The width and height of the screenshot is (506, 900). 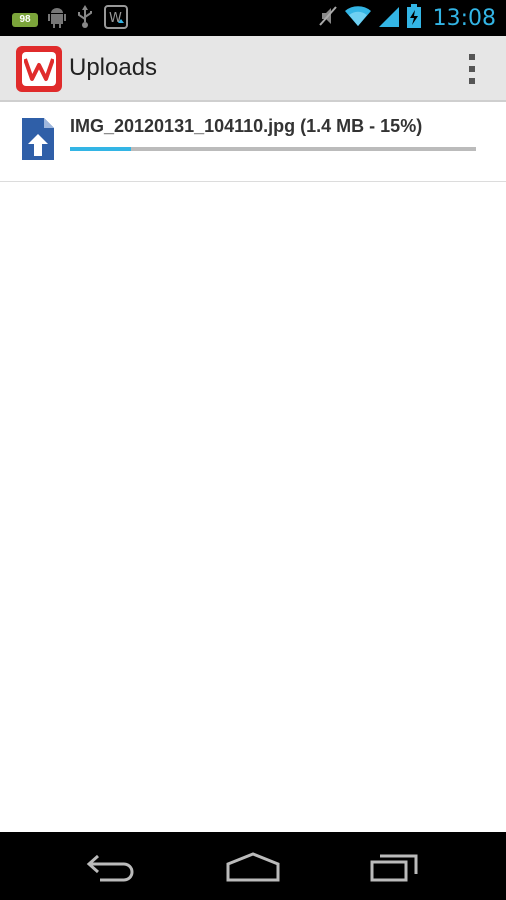 I want to click on navigation-bar, so click(x=253, y=866).